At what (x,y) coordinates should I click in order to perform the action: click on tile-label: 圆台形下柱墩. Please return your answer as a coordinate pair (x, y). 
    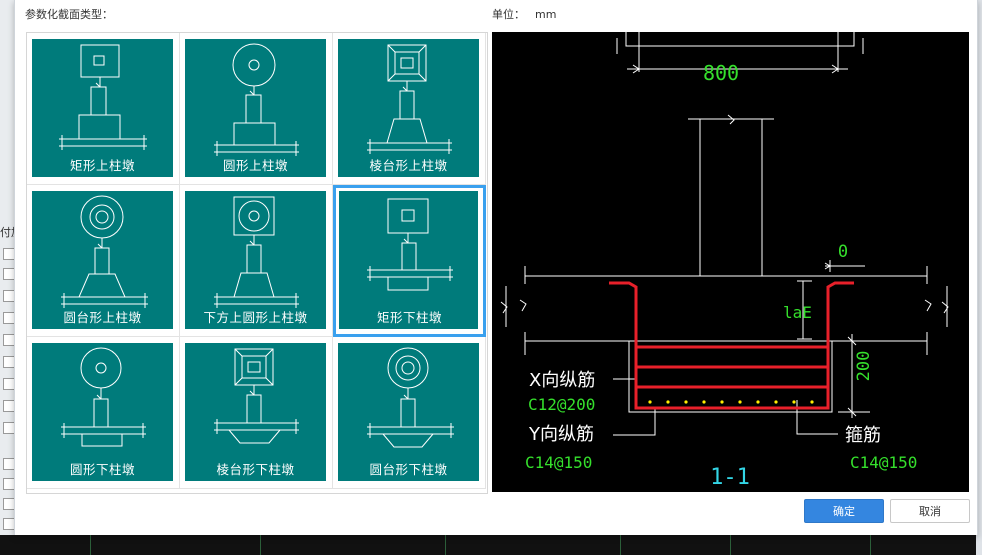
    Looking at the image, I should click on (408, 469).